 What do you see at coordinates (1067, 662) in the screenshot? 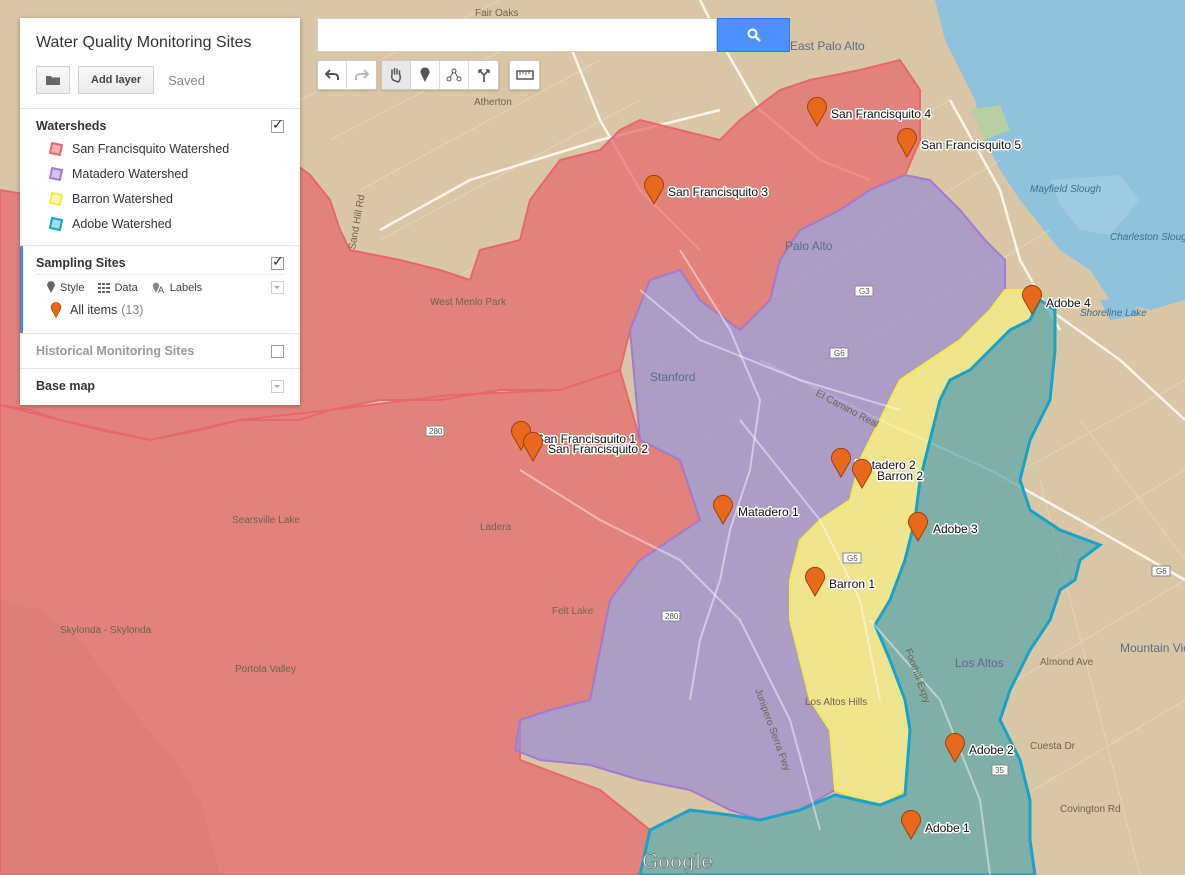
I see `label-almond-ave: Almond Ave` at bounding box center [1067, 662].